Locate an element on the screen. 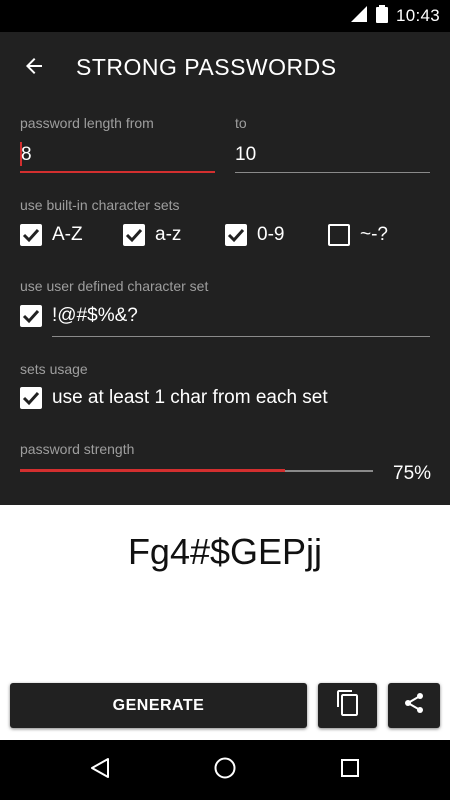 The width and height of the screenshot is (450, 800). length-to-input: 10 is located at coordinates (332, 156).